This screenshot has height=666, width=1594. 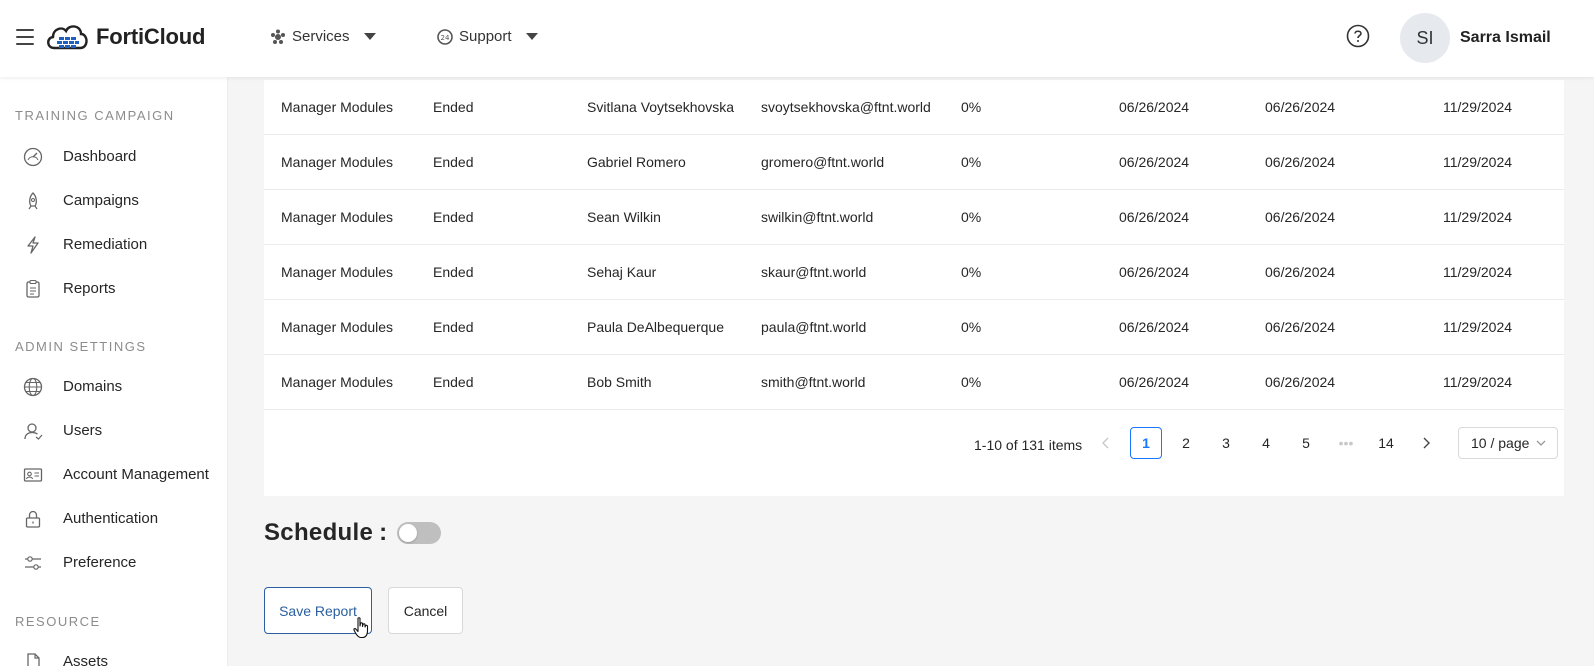 I want to click on nav-services: Services, so click(x=323, y=36).